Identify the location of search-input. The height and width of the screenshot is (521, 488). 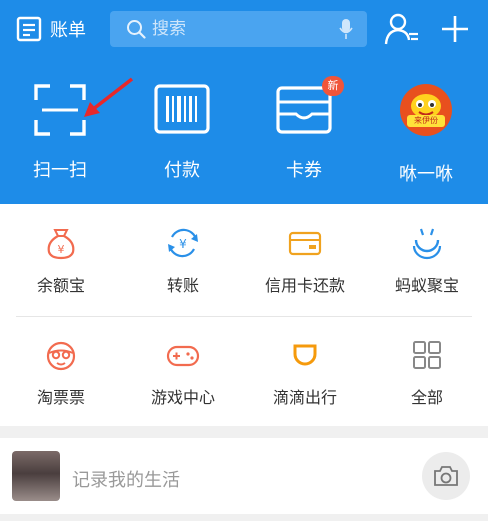
(237, 29).